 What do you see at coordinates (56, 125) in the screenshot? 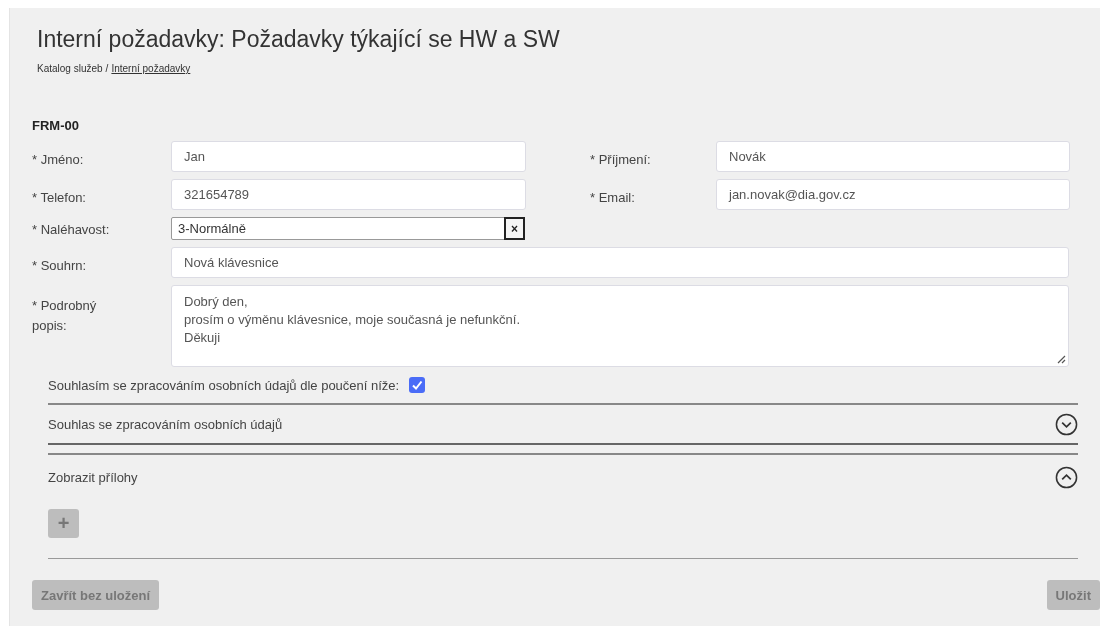
I see `form-code: FRM-00` at bounding box center [56, 125].